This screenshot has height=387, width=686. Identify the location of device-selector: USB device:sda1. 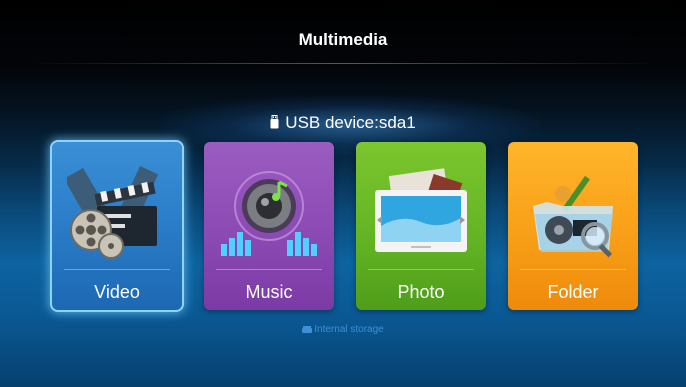
(343, 123).